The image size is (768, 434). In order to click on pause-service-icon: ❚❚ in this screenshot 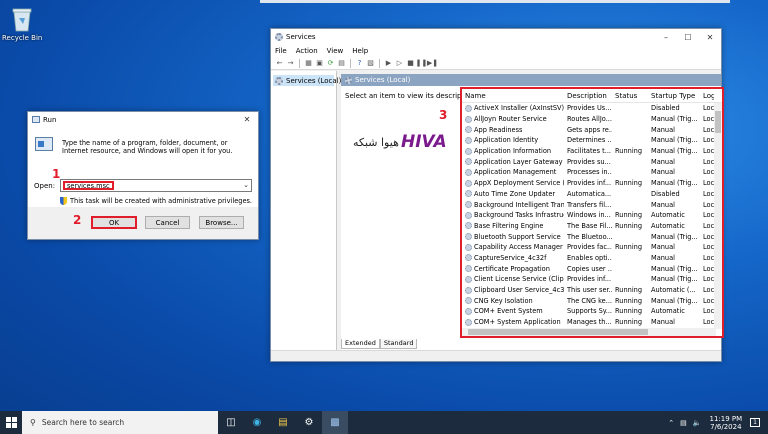, I will do `click(422, 63)`.